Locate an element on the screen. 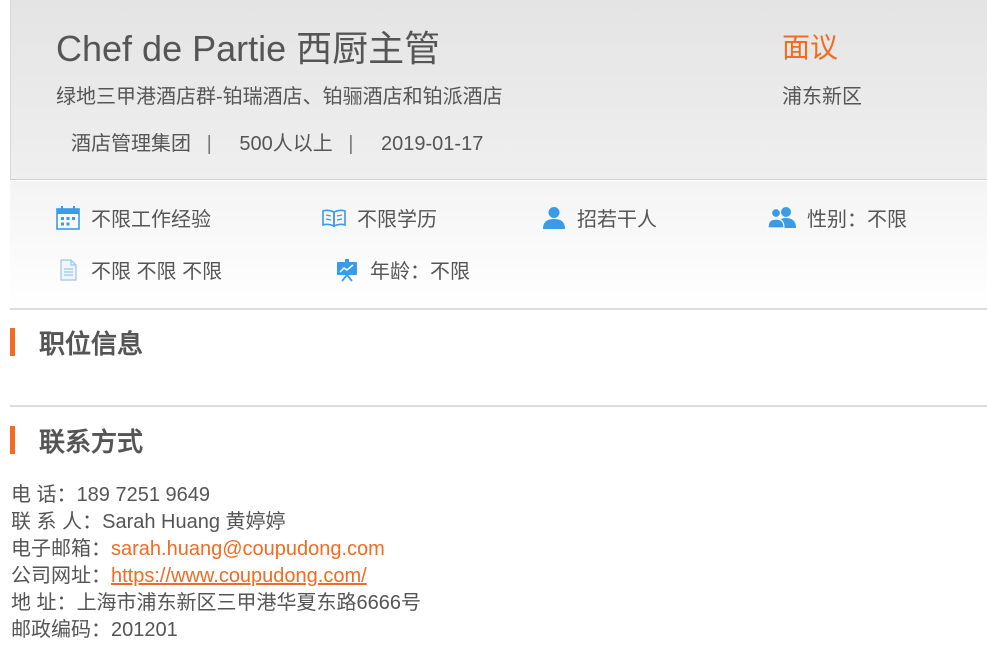 Image resolution: width=987 pixels, height=649 pixels. contact-address-row: 地 址：上海市浦东新区三甲港华夏东路6666号 is located at coordinates (216, 603).